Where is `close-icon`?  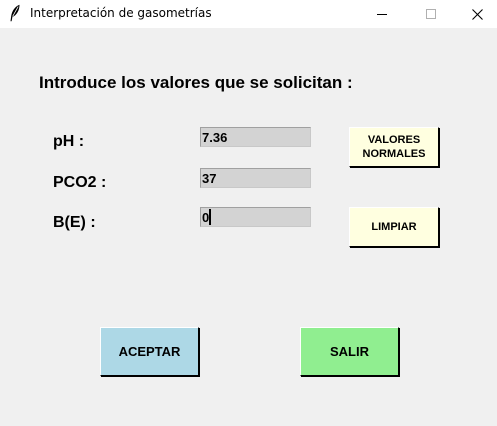
close-icon is located at coordinates (477, 14).